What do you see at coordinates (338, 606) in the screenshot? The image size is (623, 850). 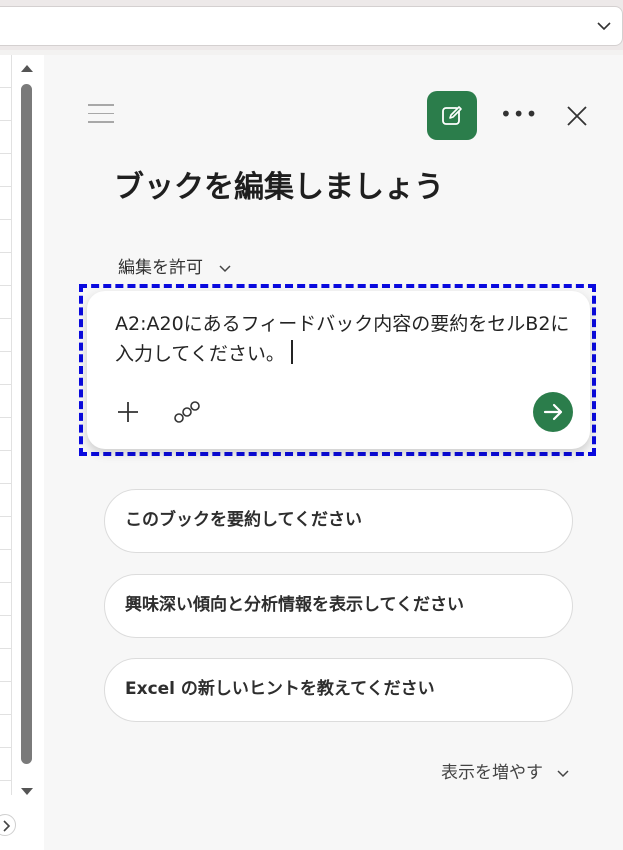 I see `suggestion-insights: 興味深い傾向と分析情報を表示してください` at bounding box center [338, 606].